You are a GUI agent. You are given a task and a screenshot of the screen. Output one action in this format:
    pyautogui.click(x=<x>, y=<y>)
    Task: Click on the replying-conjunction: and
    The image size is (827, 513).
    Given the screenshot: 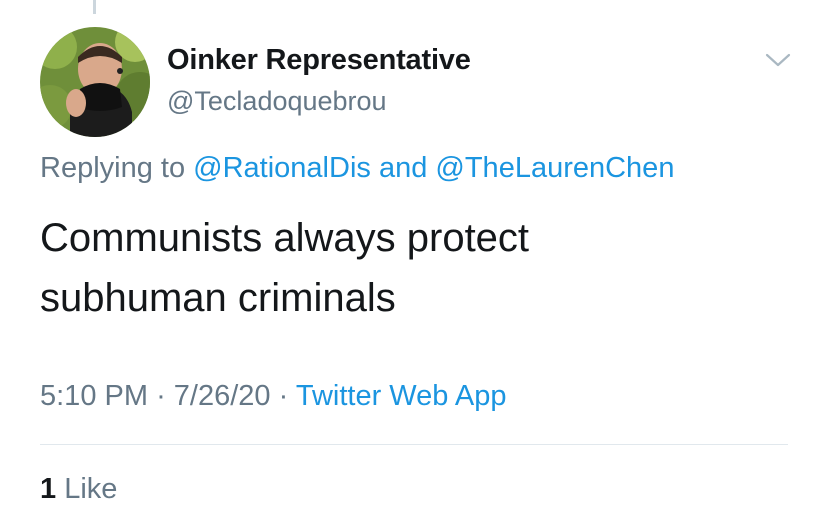 What is the action you would take?
    pyautogui.click(x=403, y=168)
    